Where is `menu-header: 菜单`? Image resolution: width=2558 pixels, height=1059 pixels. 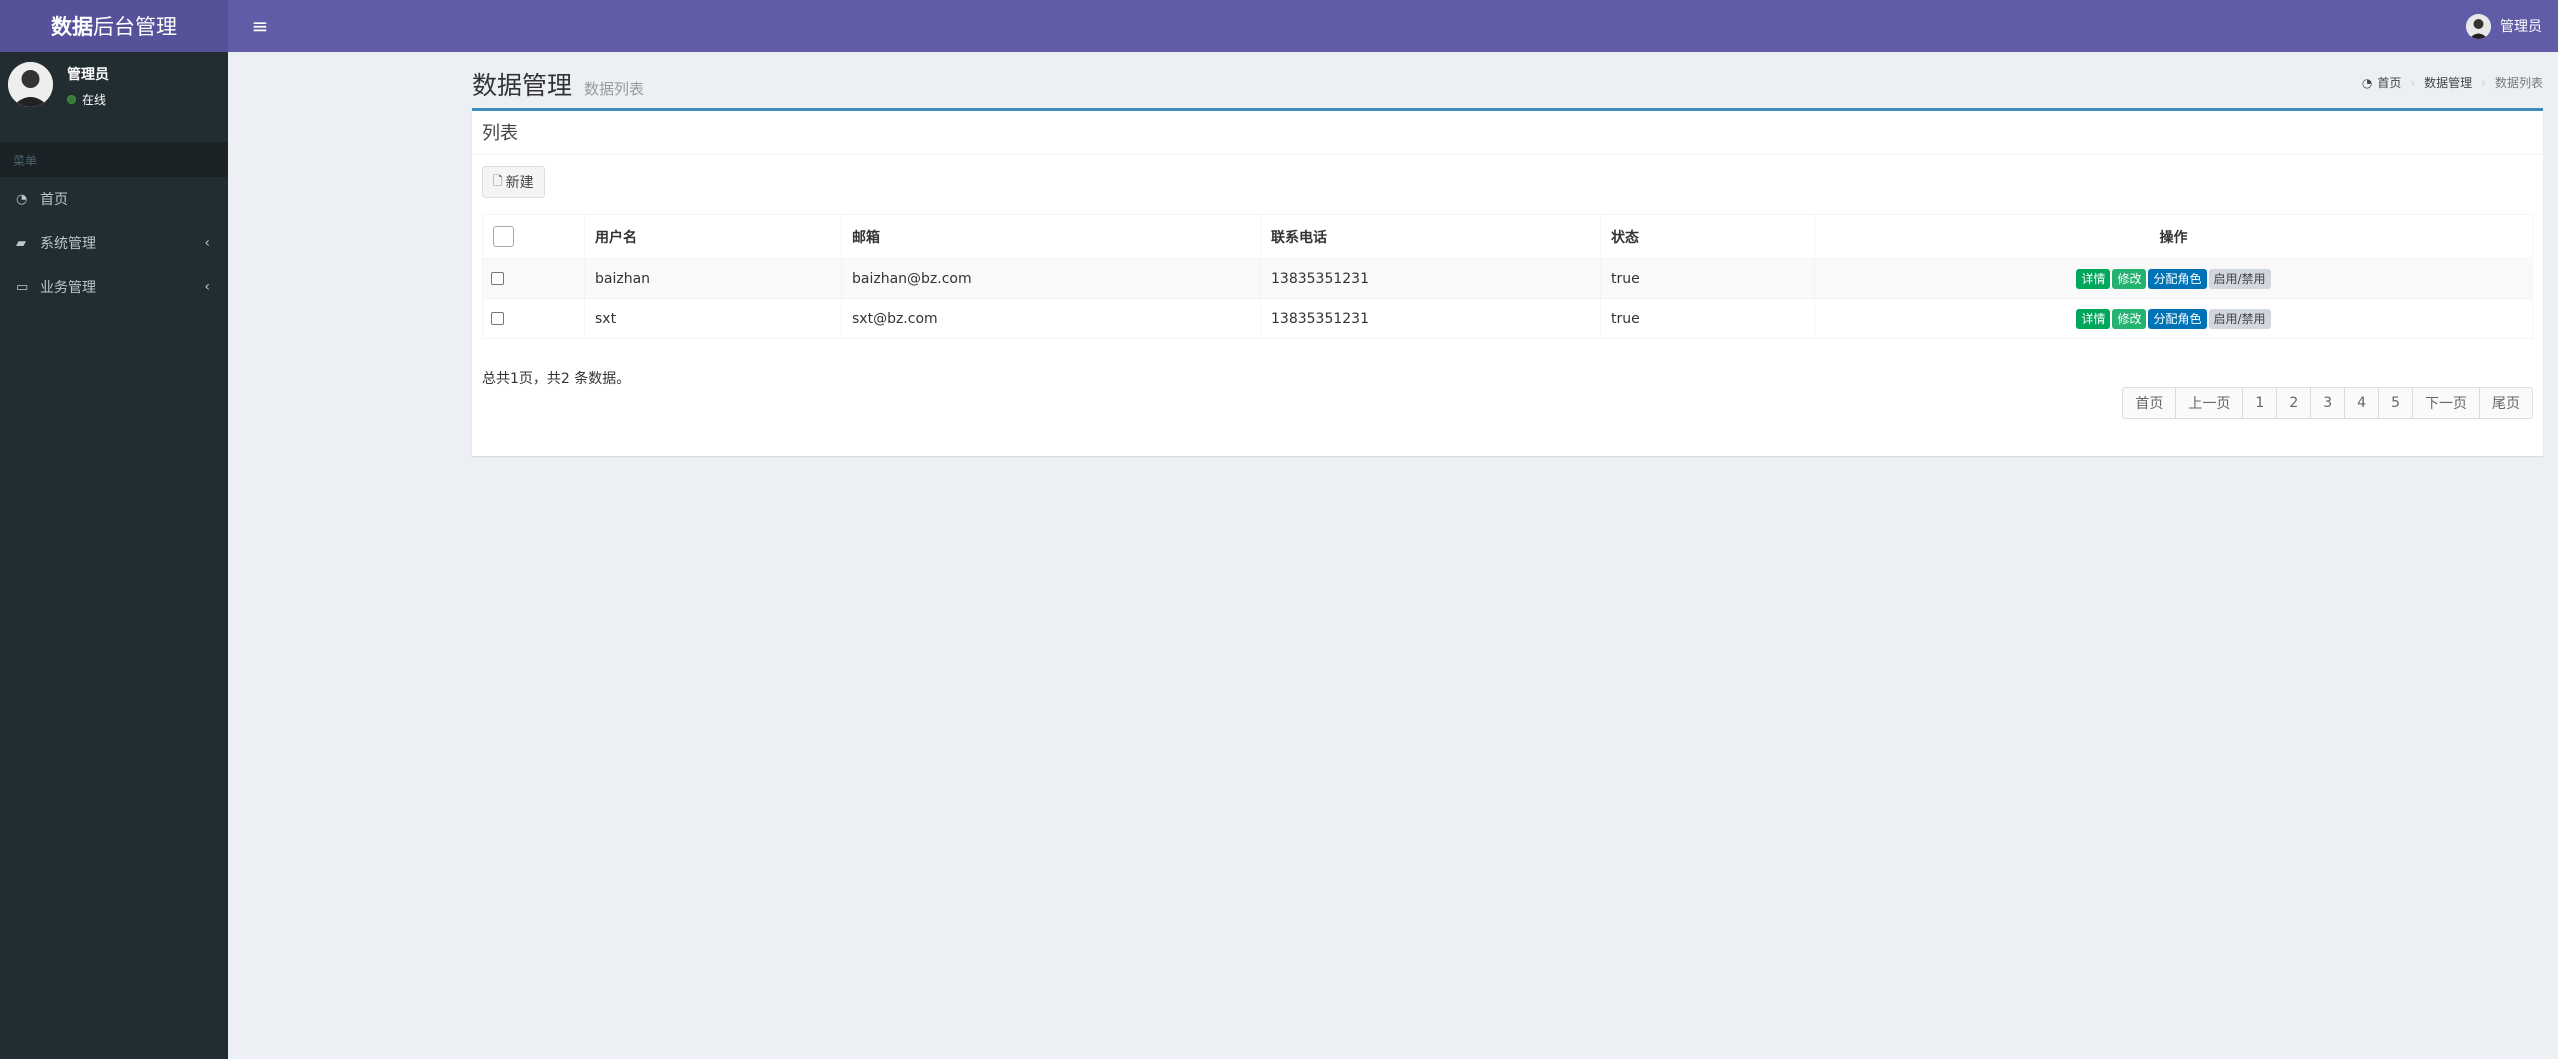 menu-header: 菜单 is located at coordinates (114, 159).